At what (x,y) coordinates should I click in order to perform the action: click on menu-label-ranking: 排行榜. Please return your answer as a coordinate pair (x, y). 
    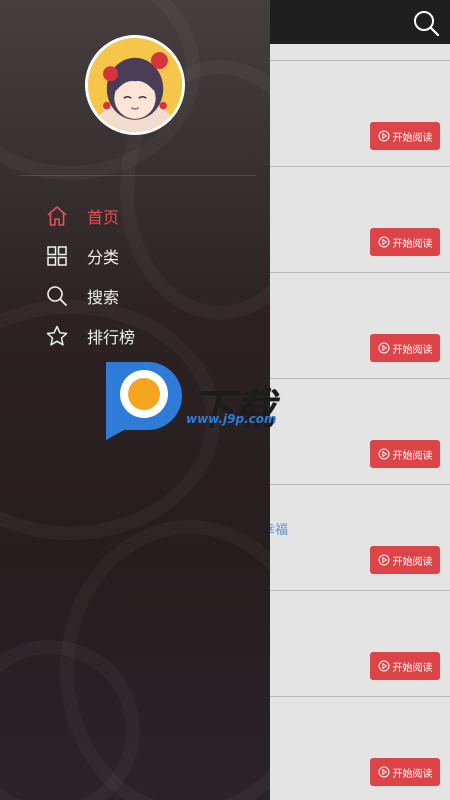
    Looking at the image, I should click on (111, 337).